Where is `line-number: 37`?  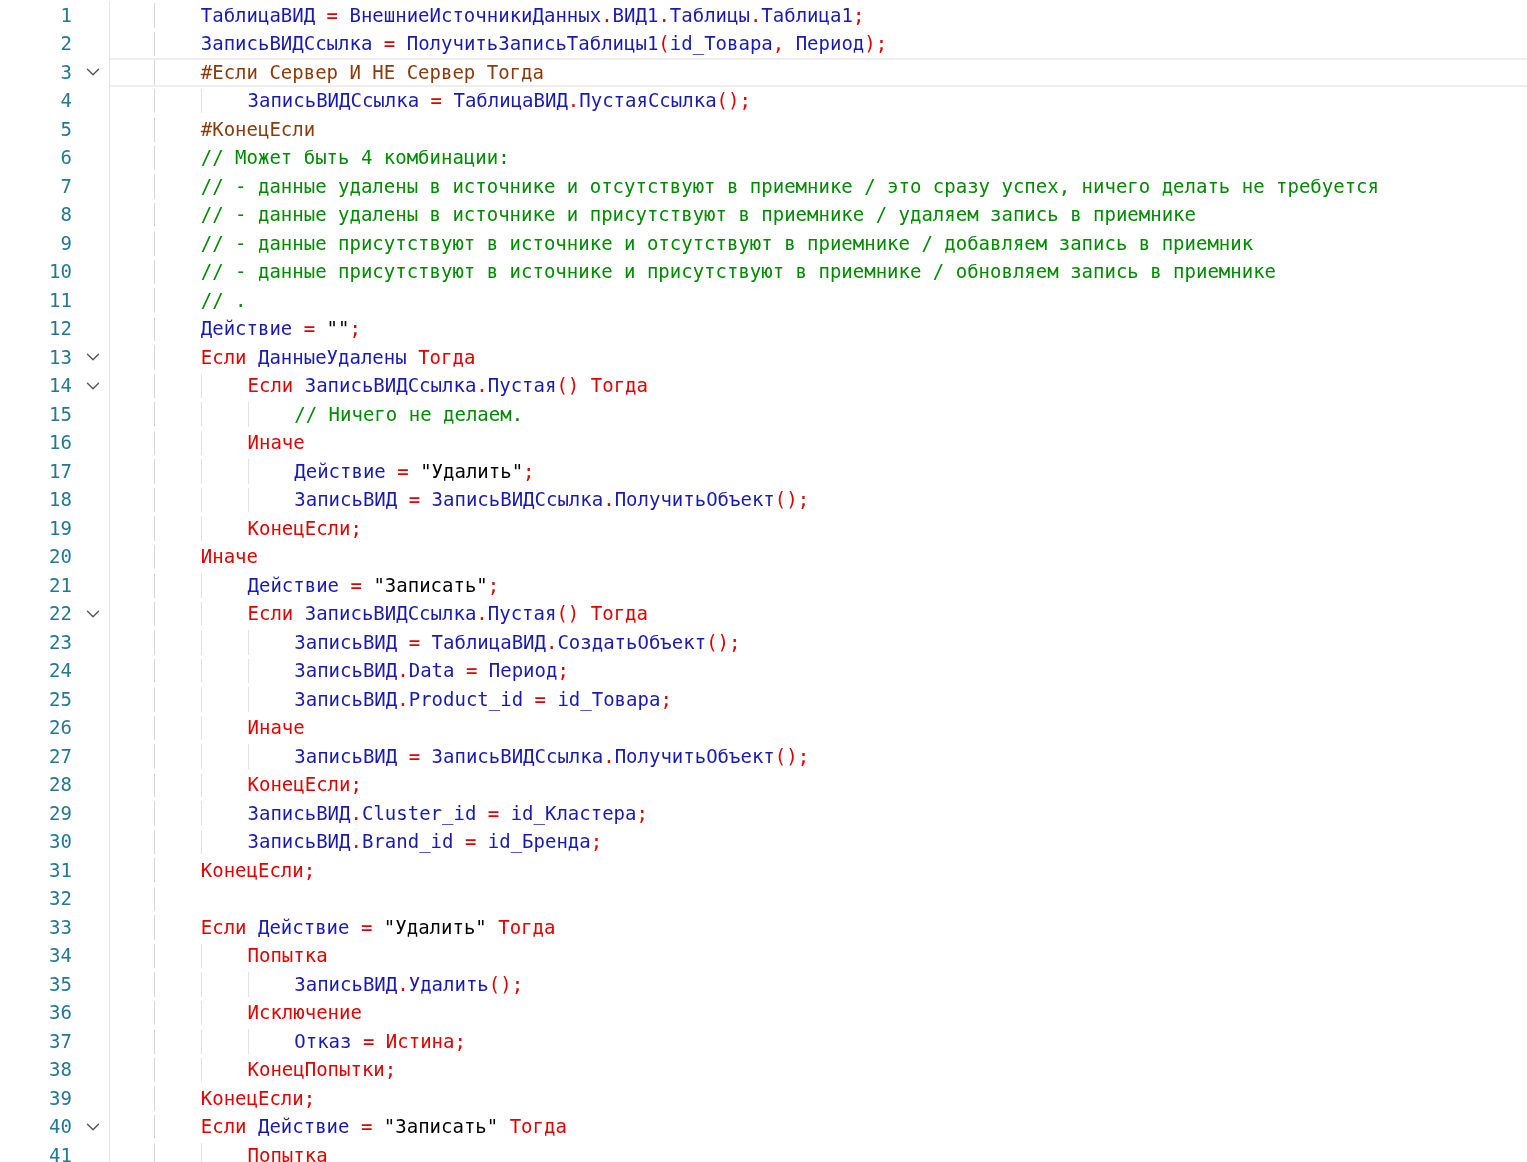 line-number: 37 is located at coordinates (60, 1041).